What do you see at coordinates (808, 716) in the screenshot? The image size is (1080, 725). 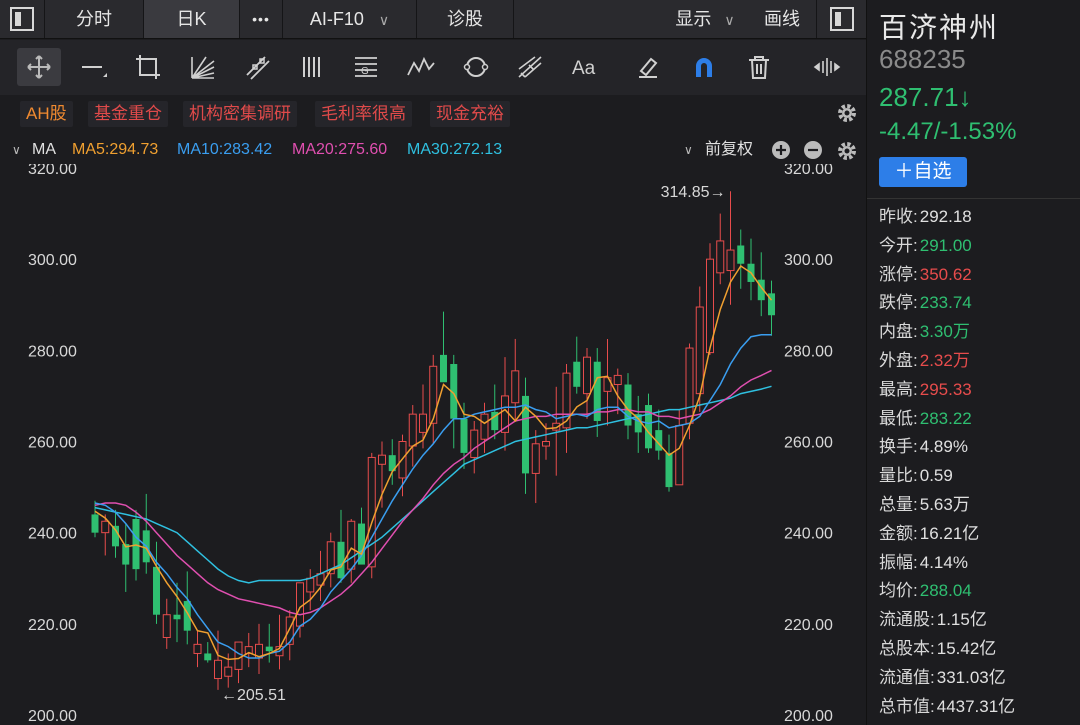 I see `y-tick-label-right: 200.00` at bounding box center [808, 716].